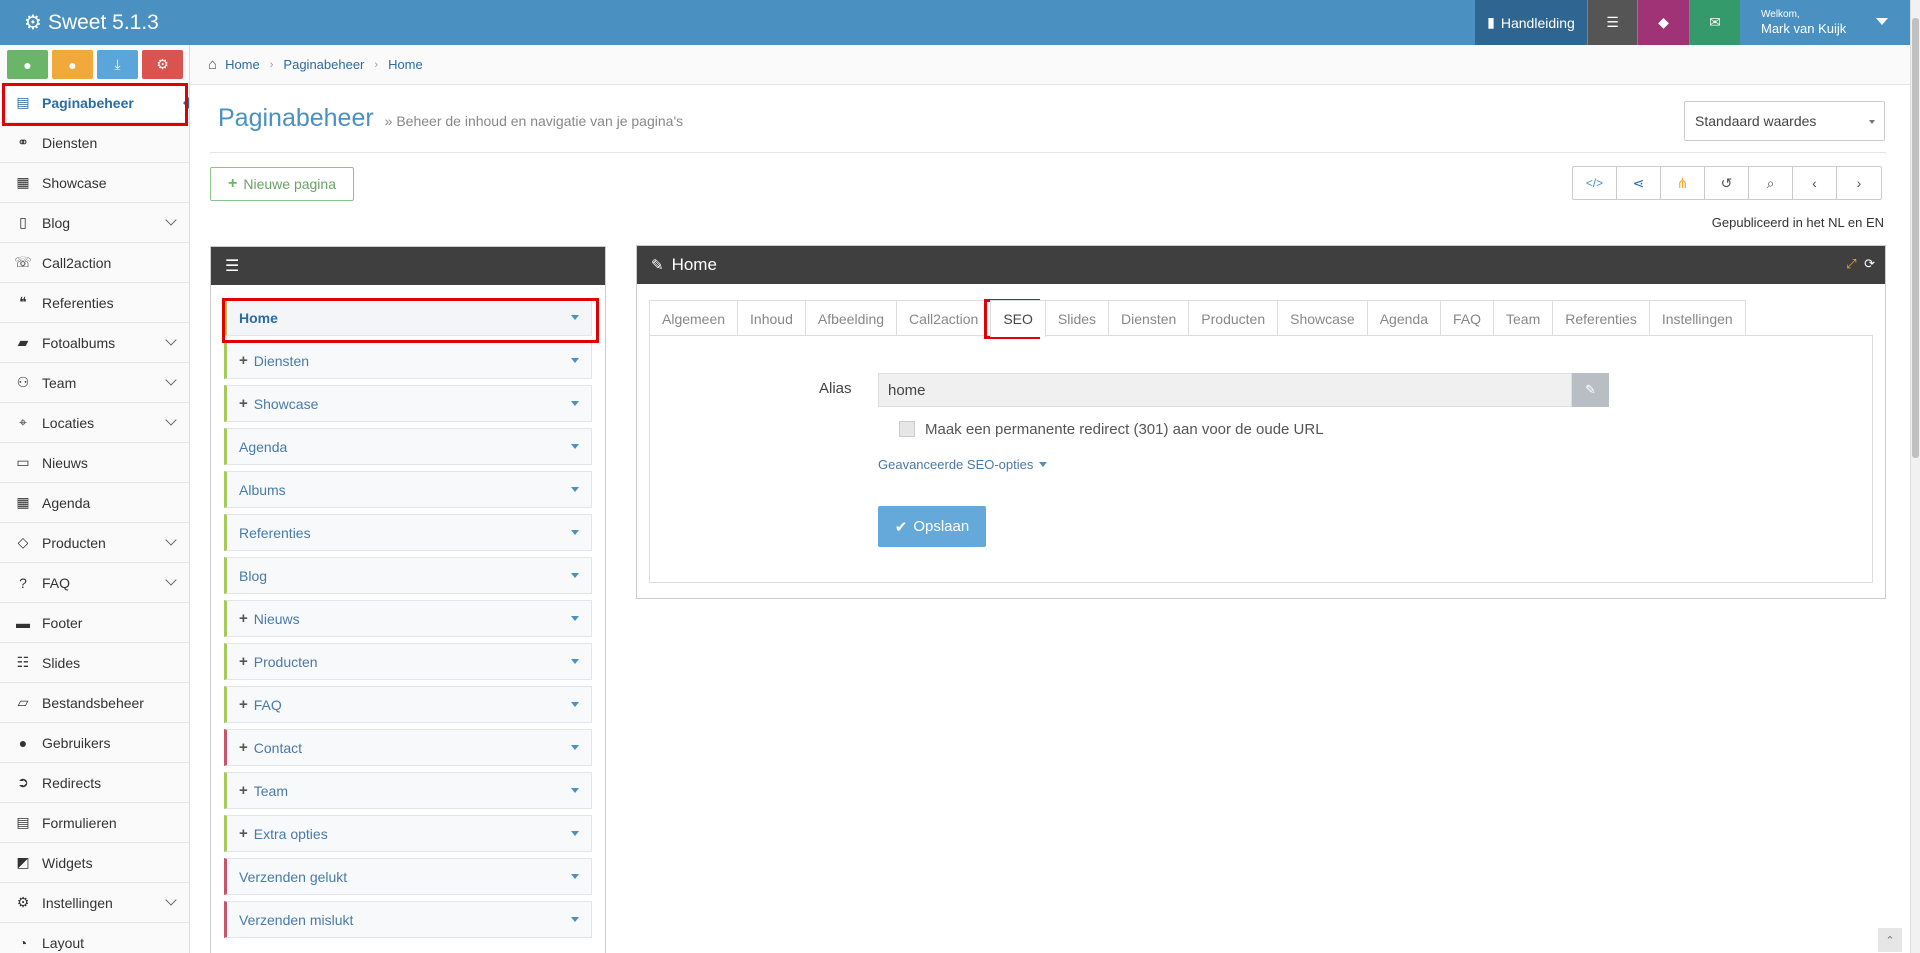 Image resolution: width=1920 pixels, height=953 pixels. Describe the element at coordinates (94, 823) in the screenshot. I see `sidebar-item-formulieren: ▤ Formulieren` at that location.